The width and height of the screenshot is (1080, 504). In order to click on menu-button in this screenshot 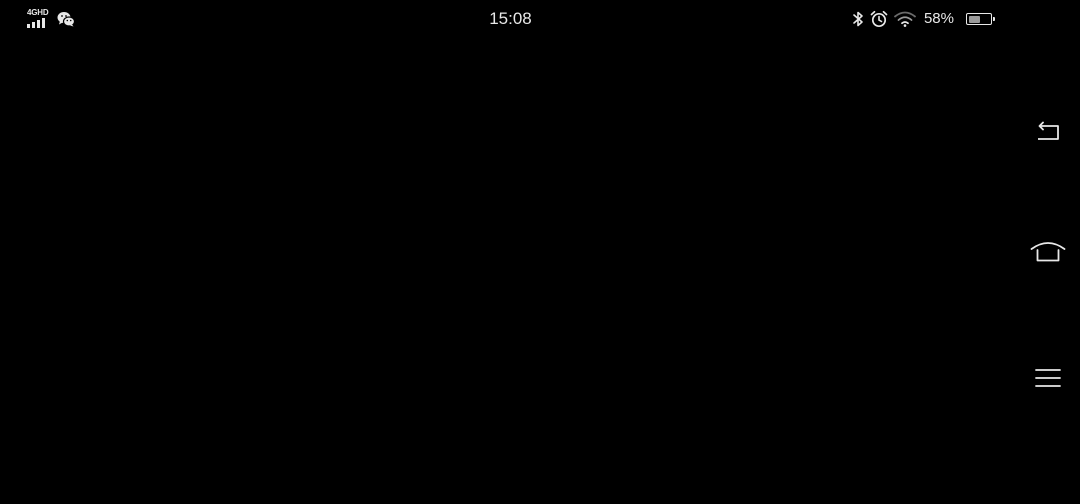, I will do `click(1048, 378)`.